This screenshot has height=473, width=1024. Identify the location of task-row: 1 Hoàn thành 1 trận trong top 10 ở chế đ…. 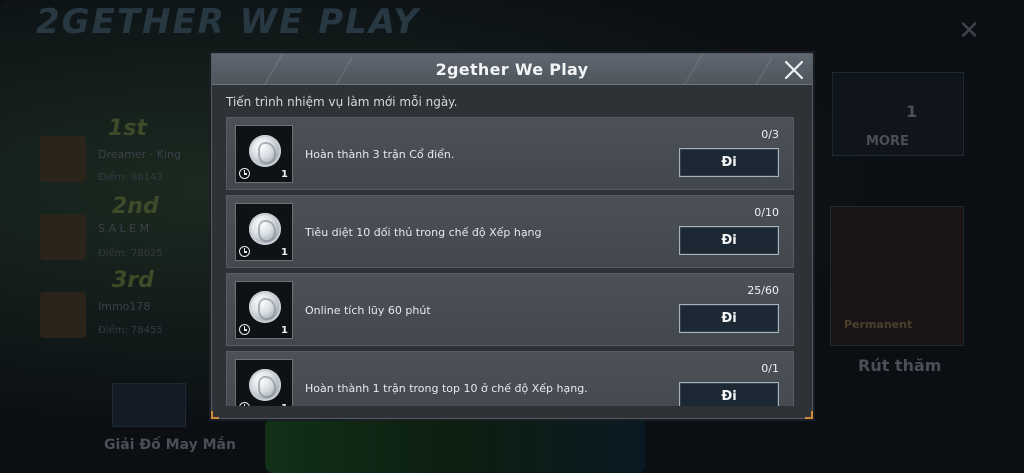
(510, 378).